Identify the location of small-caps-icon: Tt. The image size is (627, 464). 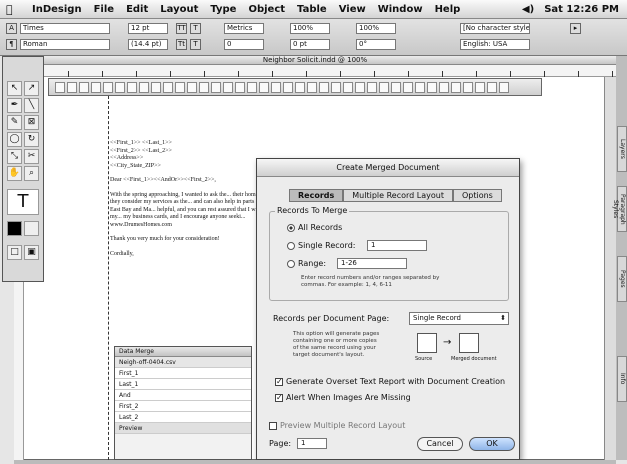
(181, 44).